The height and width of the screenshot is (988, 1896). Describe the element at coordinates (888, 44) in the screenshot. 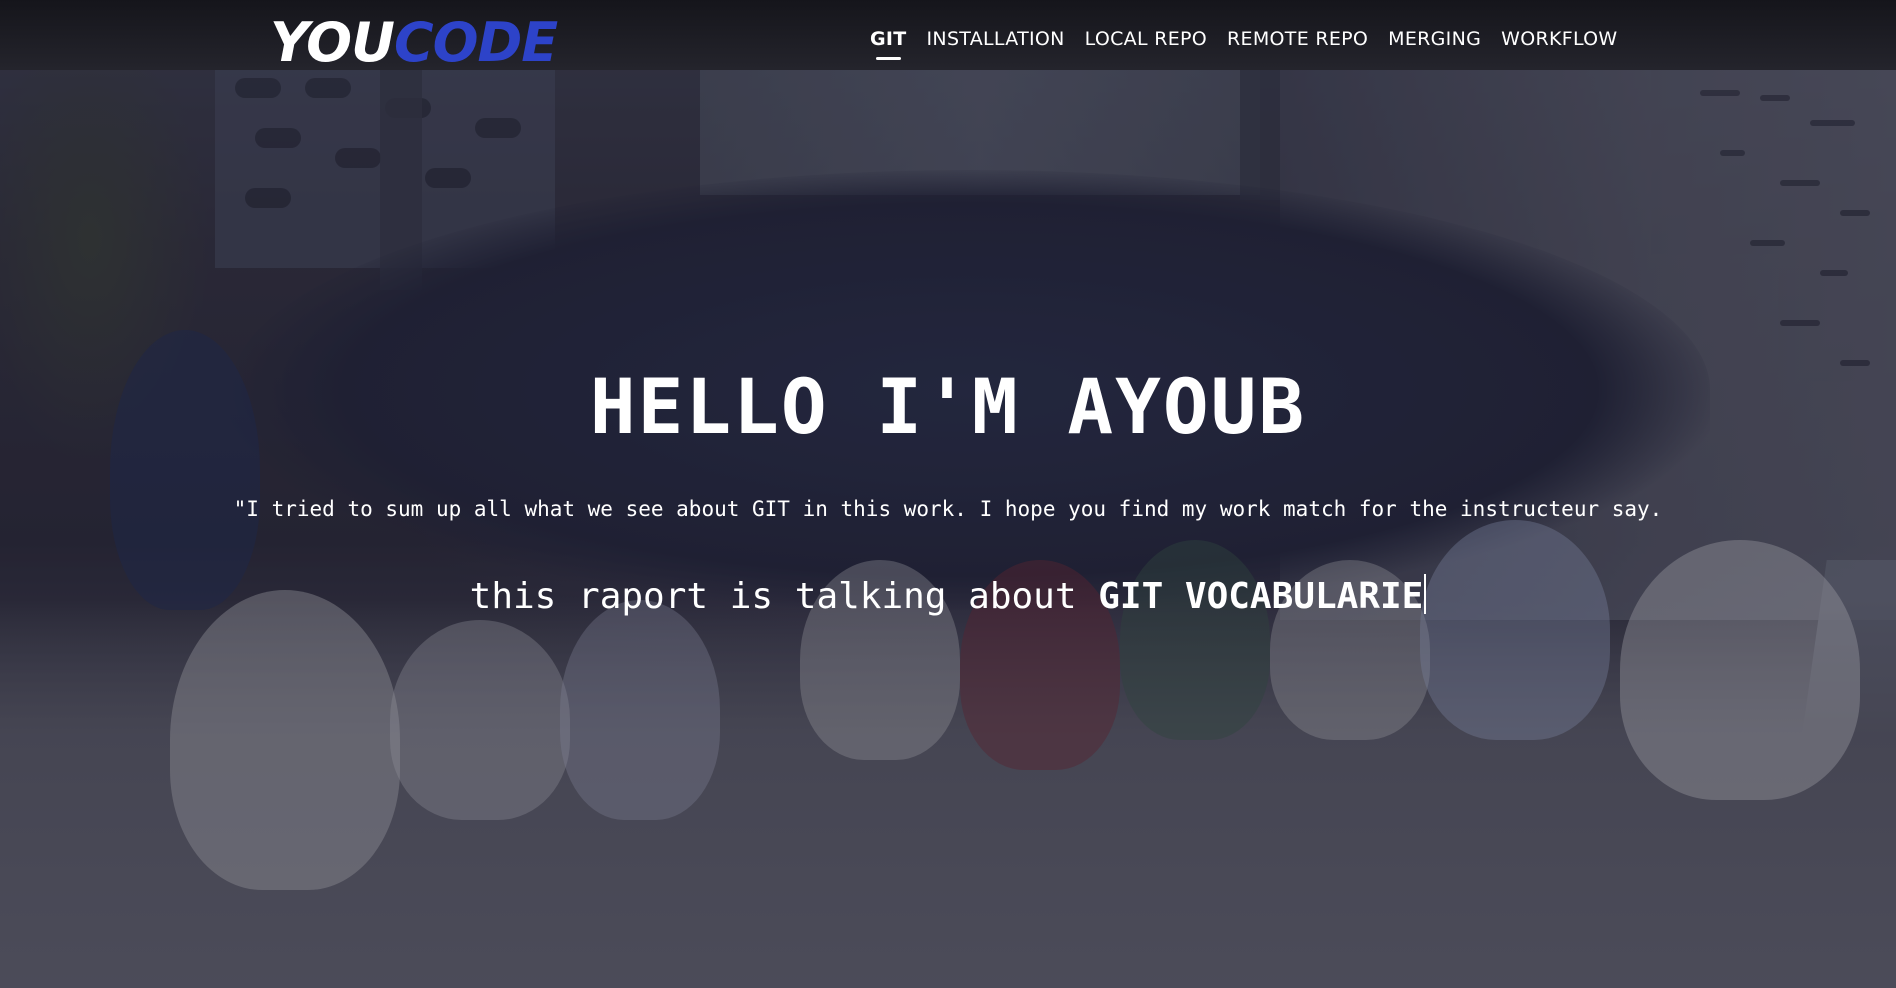

I see `nav-git: GIT` at that location.